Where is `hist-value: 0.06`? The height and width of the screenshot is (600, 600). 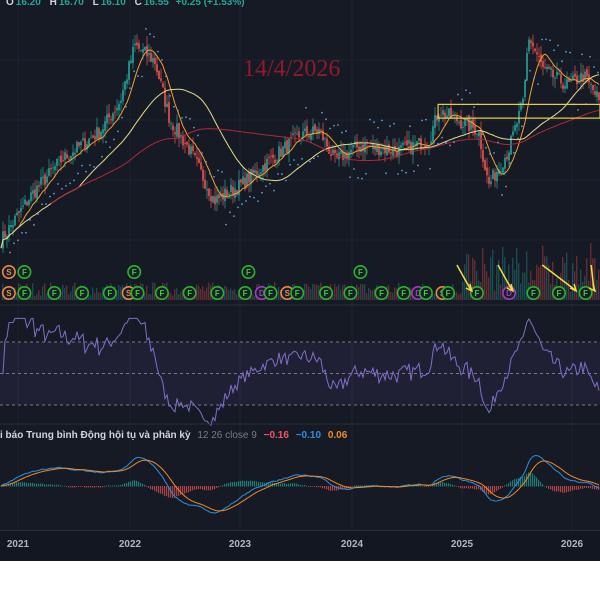
hist-value: 0.06 is located at coordinates (337, 435).